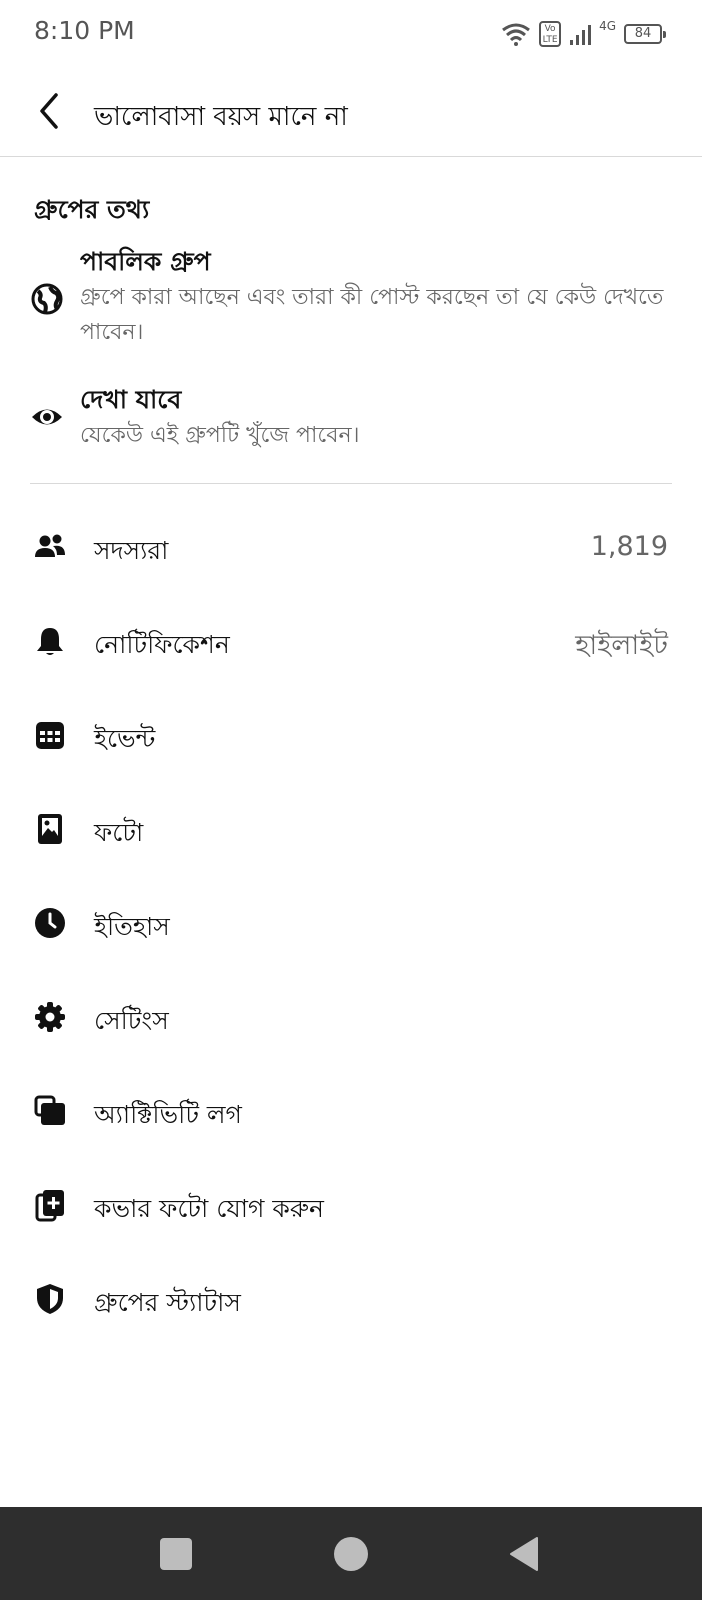 The image size is (702, 1600). I want to click on visibility-info-row: দেখা যাবে যেকেউ এই গ্রুপটি খুঁজে পাবেন।, so click(351, 420).